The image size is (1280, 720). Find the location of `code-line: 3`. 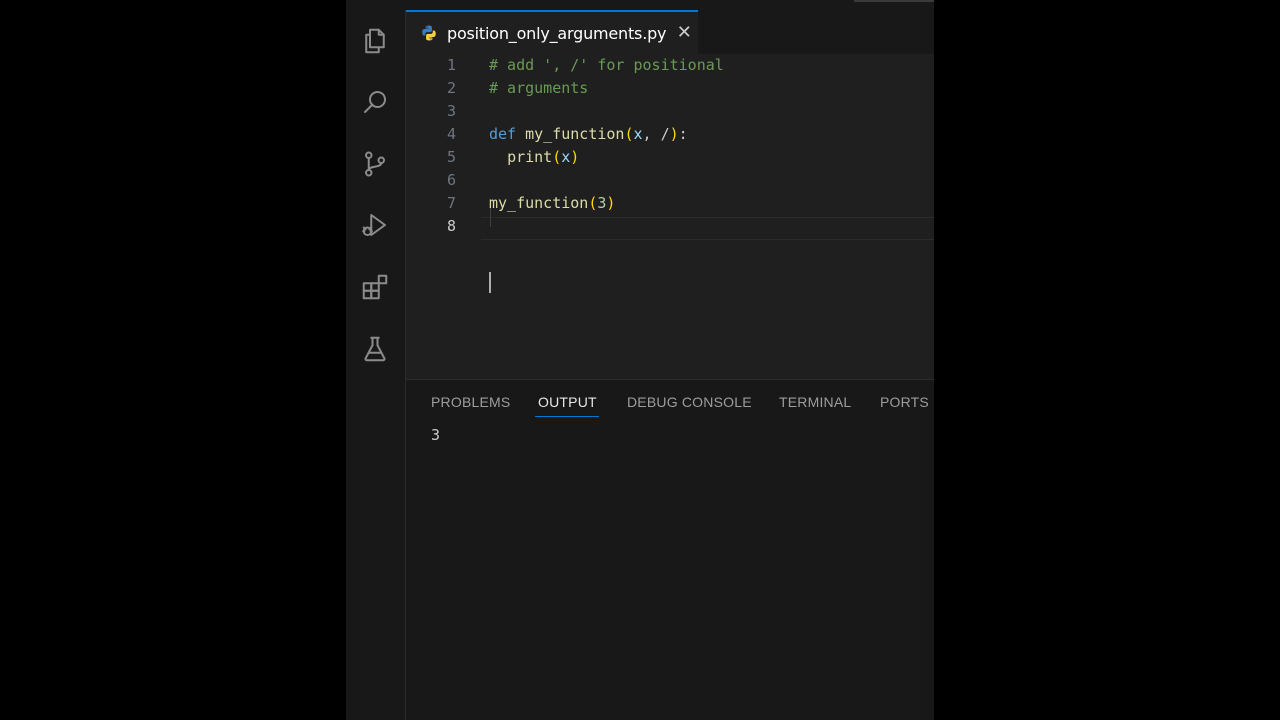

code-line: 3 is located at coordinates (670, 111).